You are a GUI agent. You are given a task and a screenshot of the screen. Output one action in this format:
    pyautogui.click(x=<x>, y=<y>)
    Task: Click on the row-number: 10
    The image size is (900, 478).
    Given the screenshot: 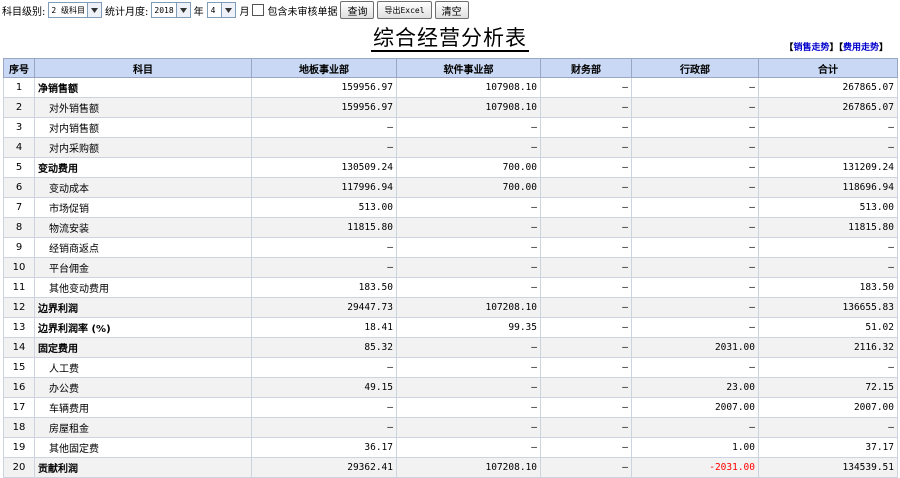 What is the action you would take?
    pyautogui.click(x=19, y=267)
    